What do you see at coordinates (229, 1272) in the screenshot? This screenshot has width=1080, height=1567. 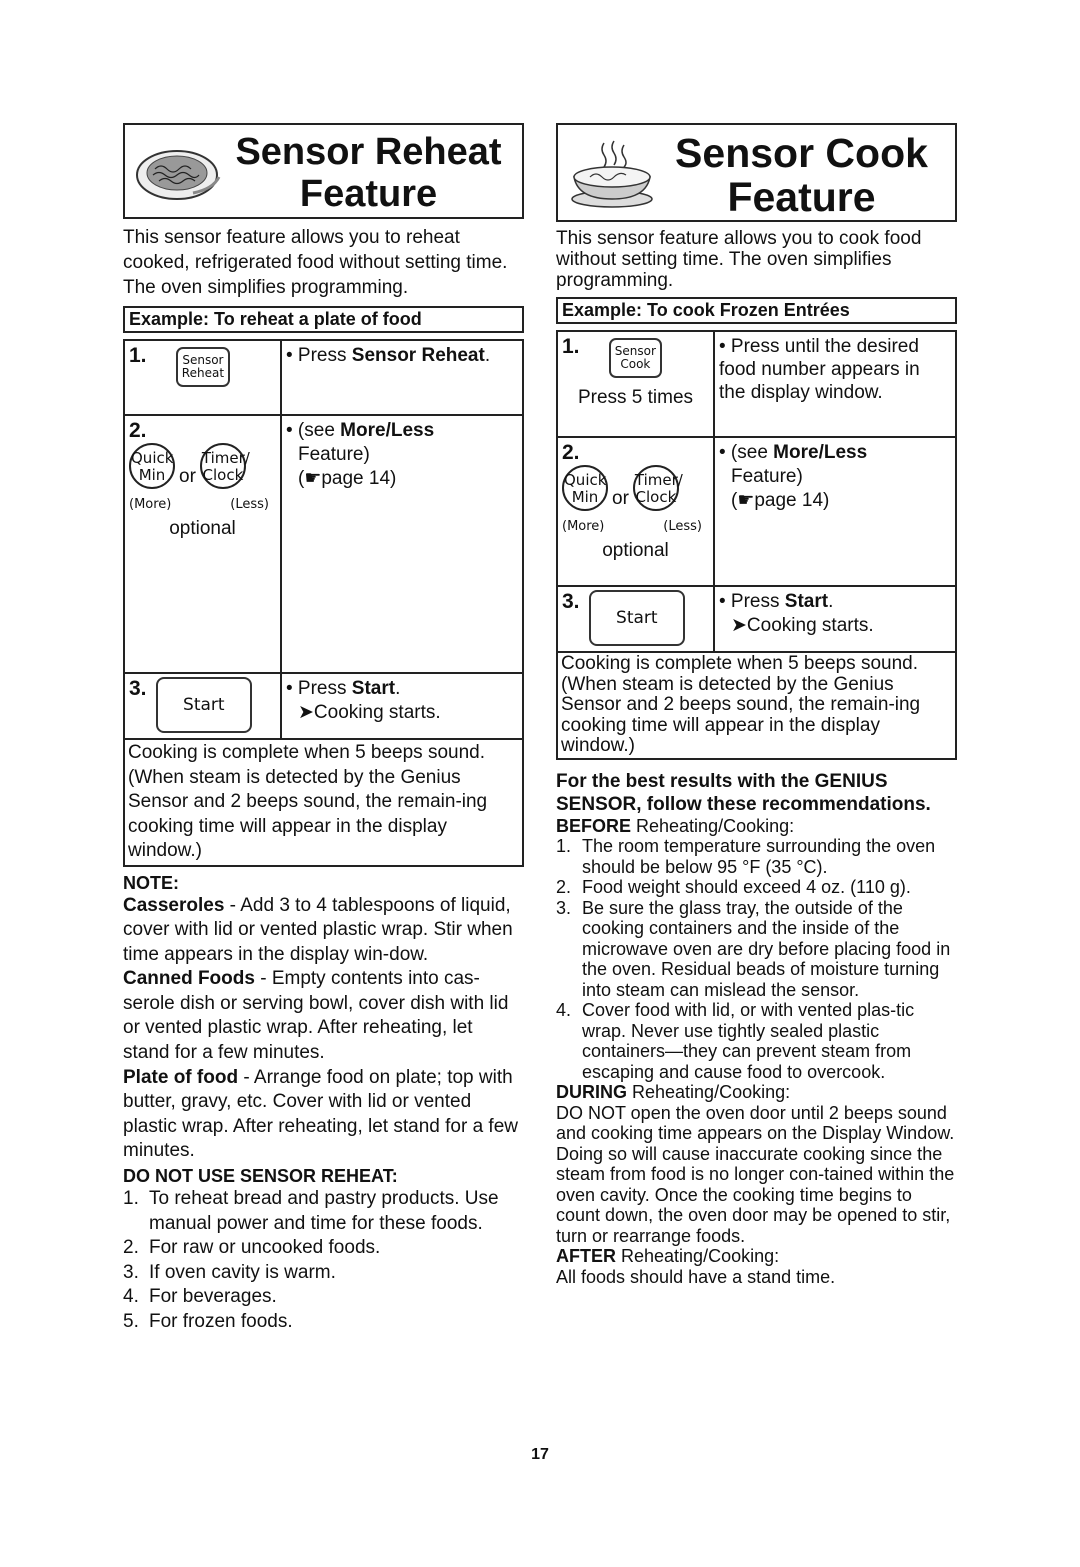 I see `list-item: 3. If oven cavity is warm.` at bounding box center [229, 1272].